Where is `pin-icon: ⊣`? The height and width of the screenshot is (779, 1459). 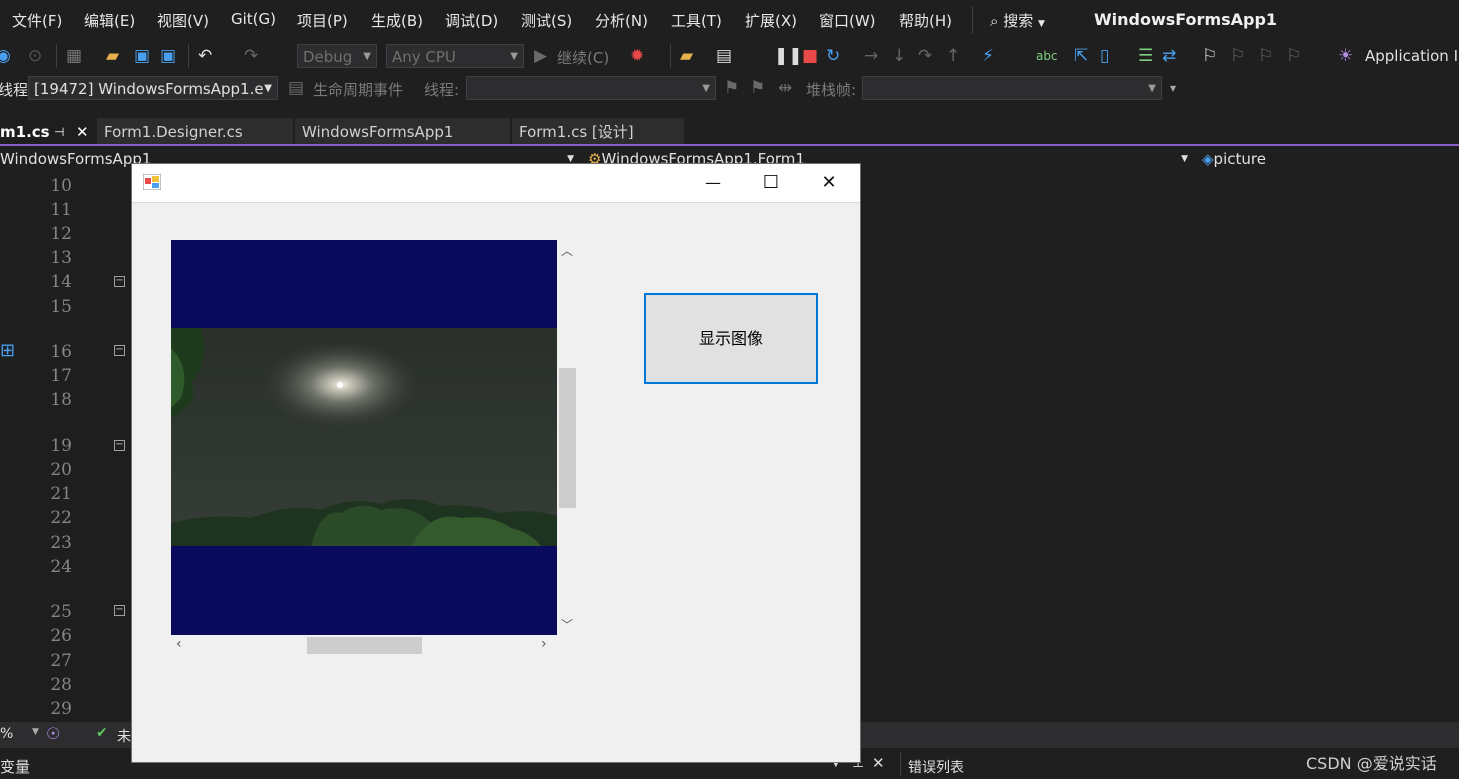
pin-icon: ⊣ is located at coordinates (59, 132).